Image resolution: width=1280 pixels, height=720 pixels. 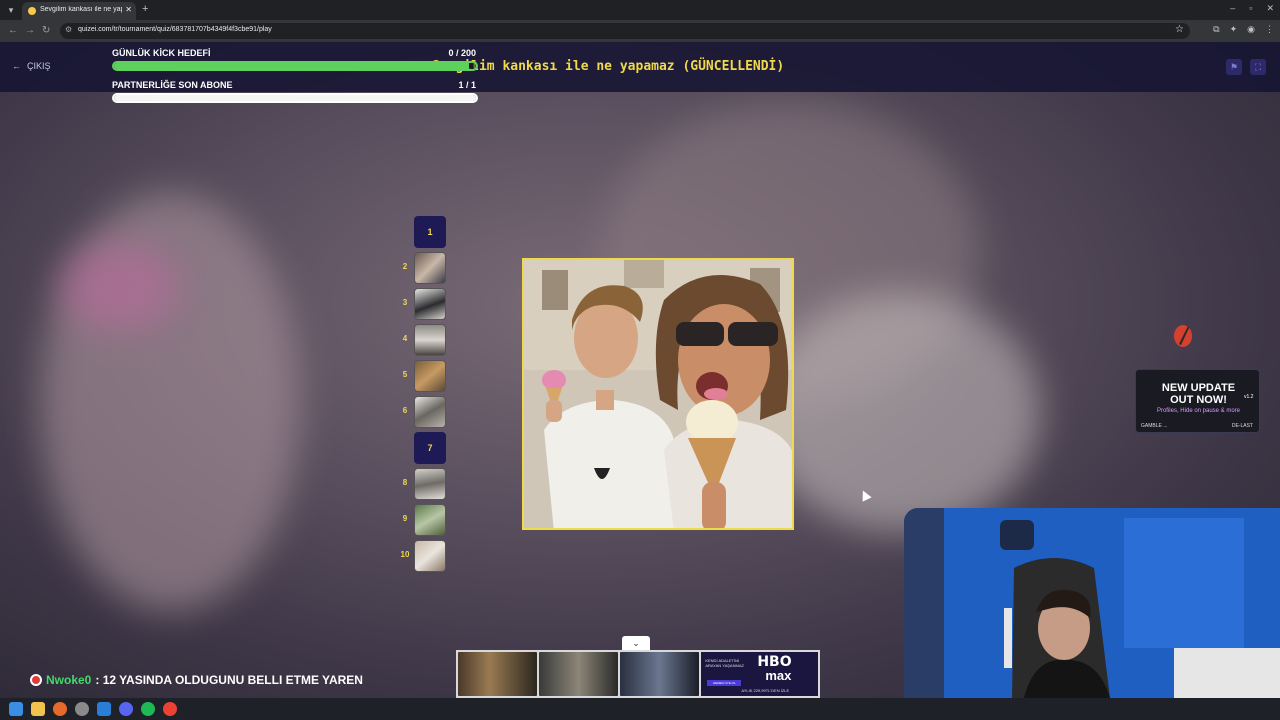 What do you see at coordinates (31, 66) in the screenshot?
I see `exit-button: ← ÇIKIŞ` at bounding box center [31, 66].